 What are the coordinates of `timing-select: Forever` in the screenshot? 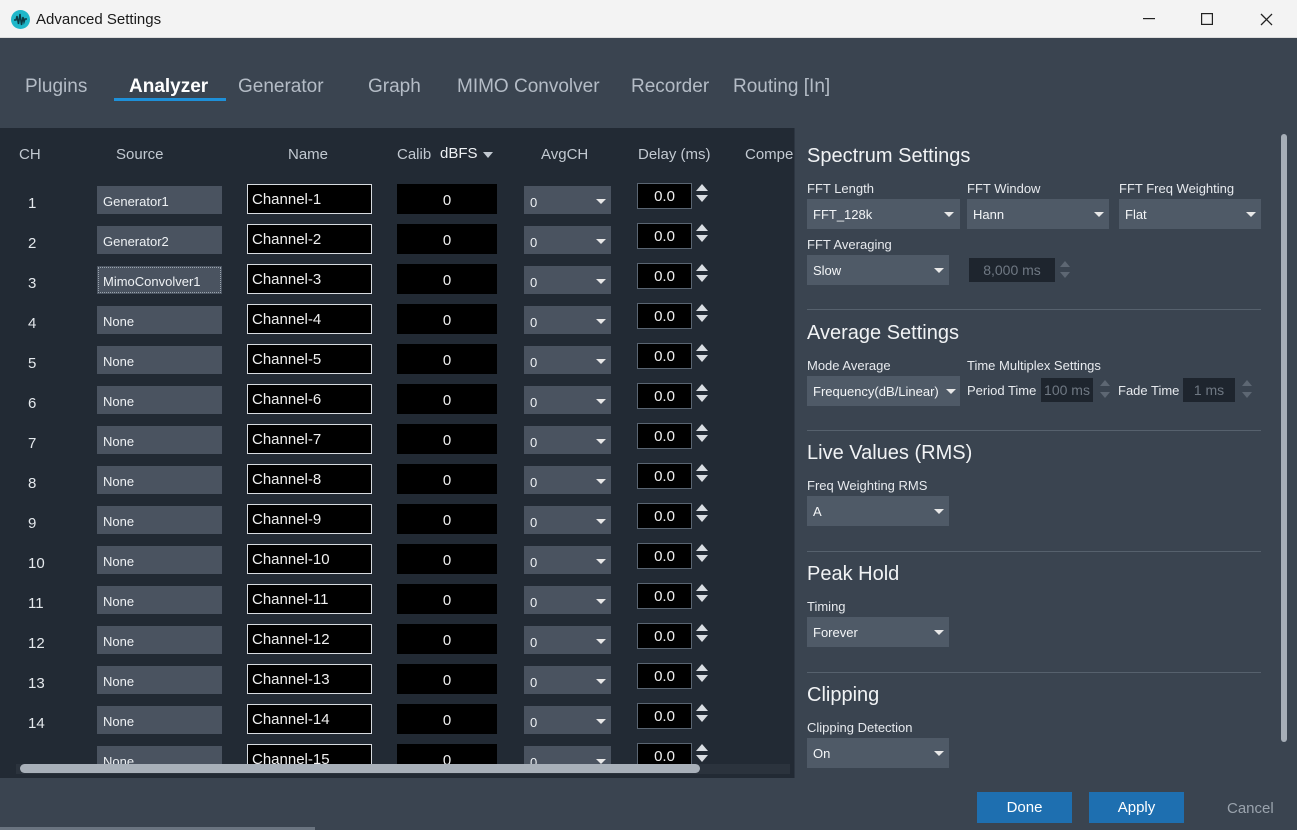 It's located at (878, 632).